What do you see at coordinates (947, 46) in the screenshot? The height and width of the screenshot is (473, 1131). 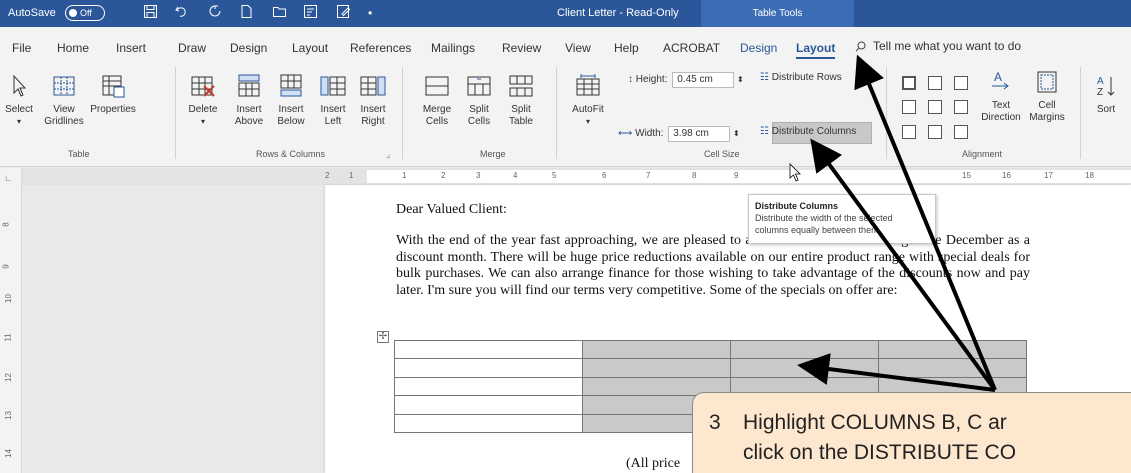 I see `tell-me-search: Tell me what you want to do` at bounding box center [947, 46].